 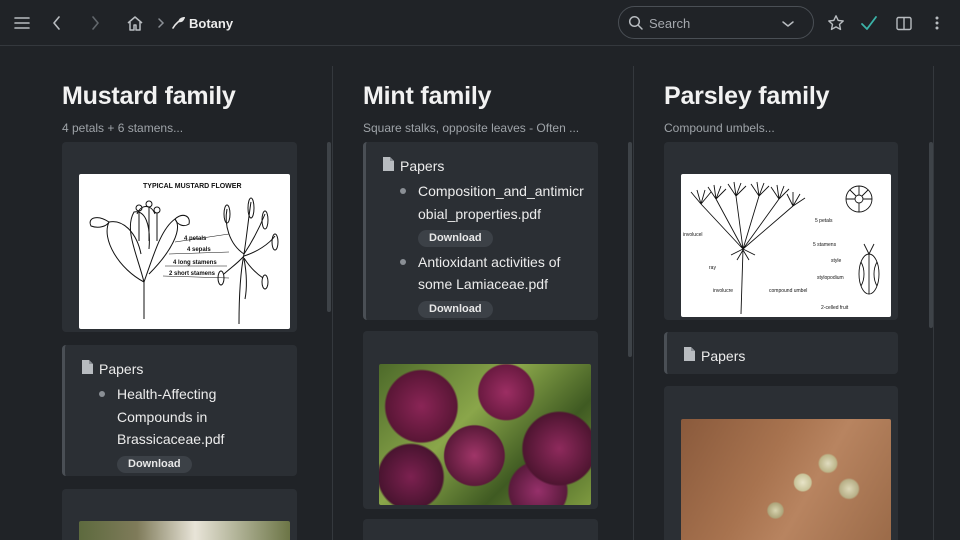 I want to click on column-title: Mint family, so click(x=427, y=96).